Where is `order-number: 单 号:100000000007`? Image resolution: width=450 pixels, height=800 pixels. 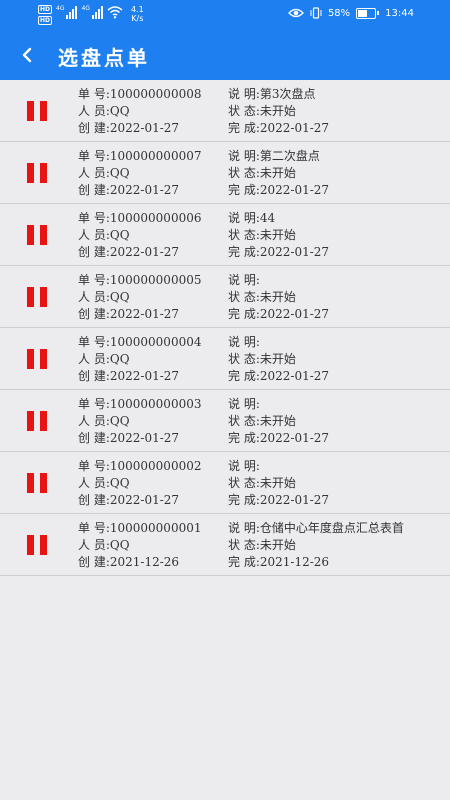
order-number: 单 号:100000000007 is located at coordinates (139, 156).